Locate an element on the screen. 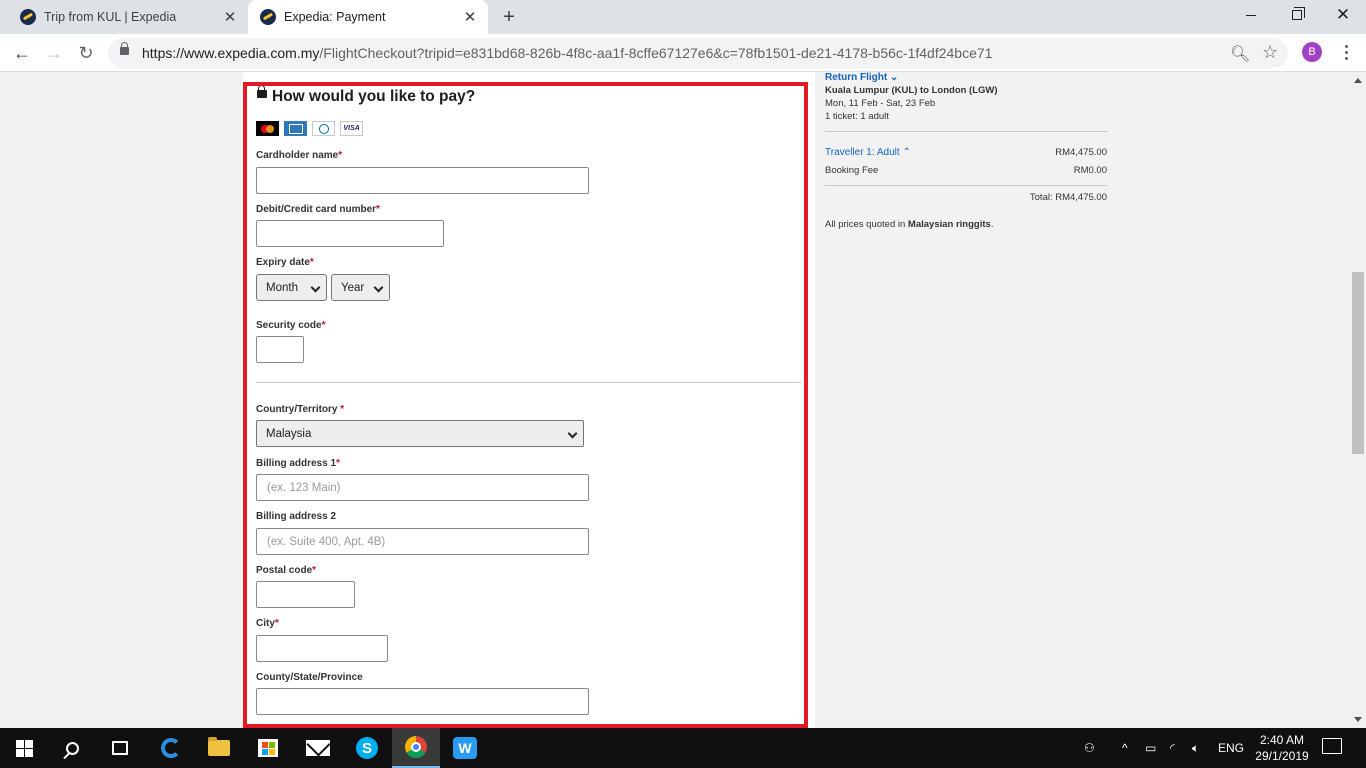 The image size is (1366, 768). task-view-button is located at coordinates (120, 748).